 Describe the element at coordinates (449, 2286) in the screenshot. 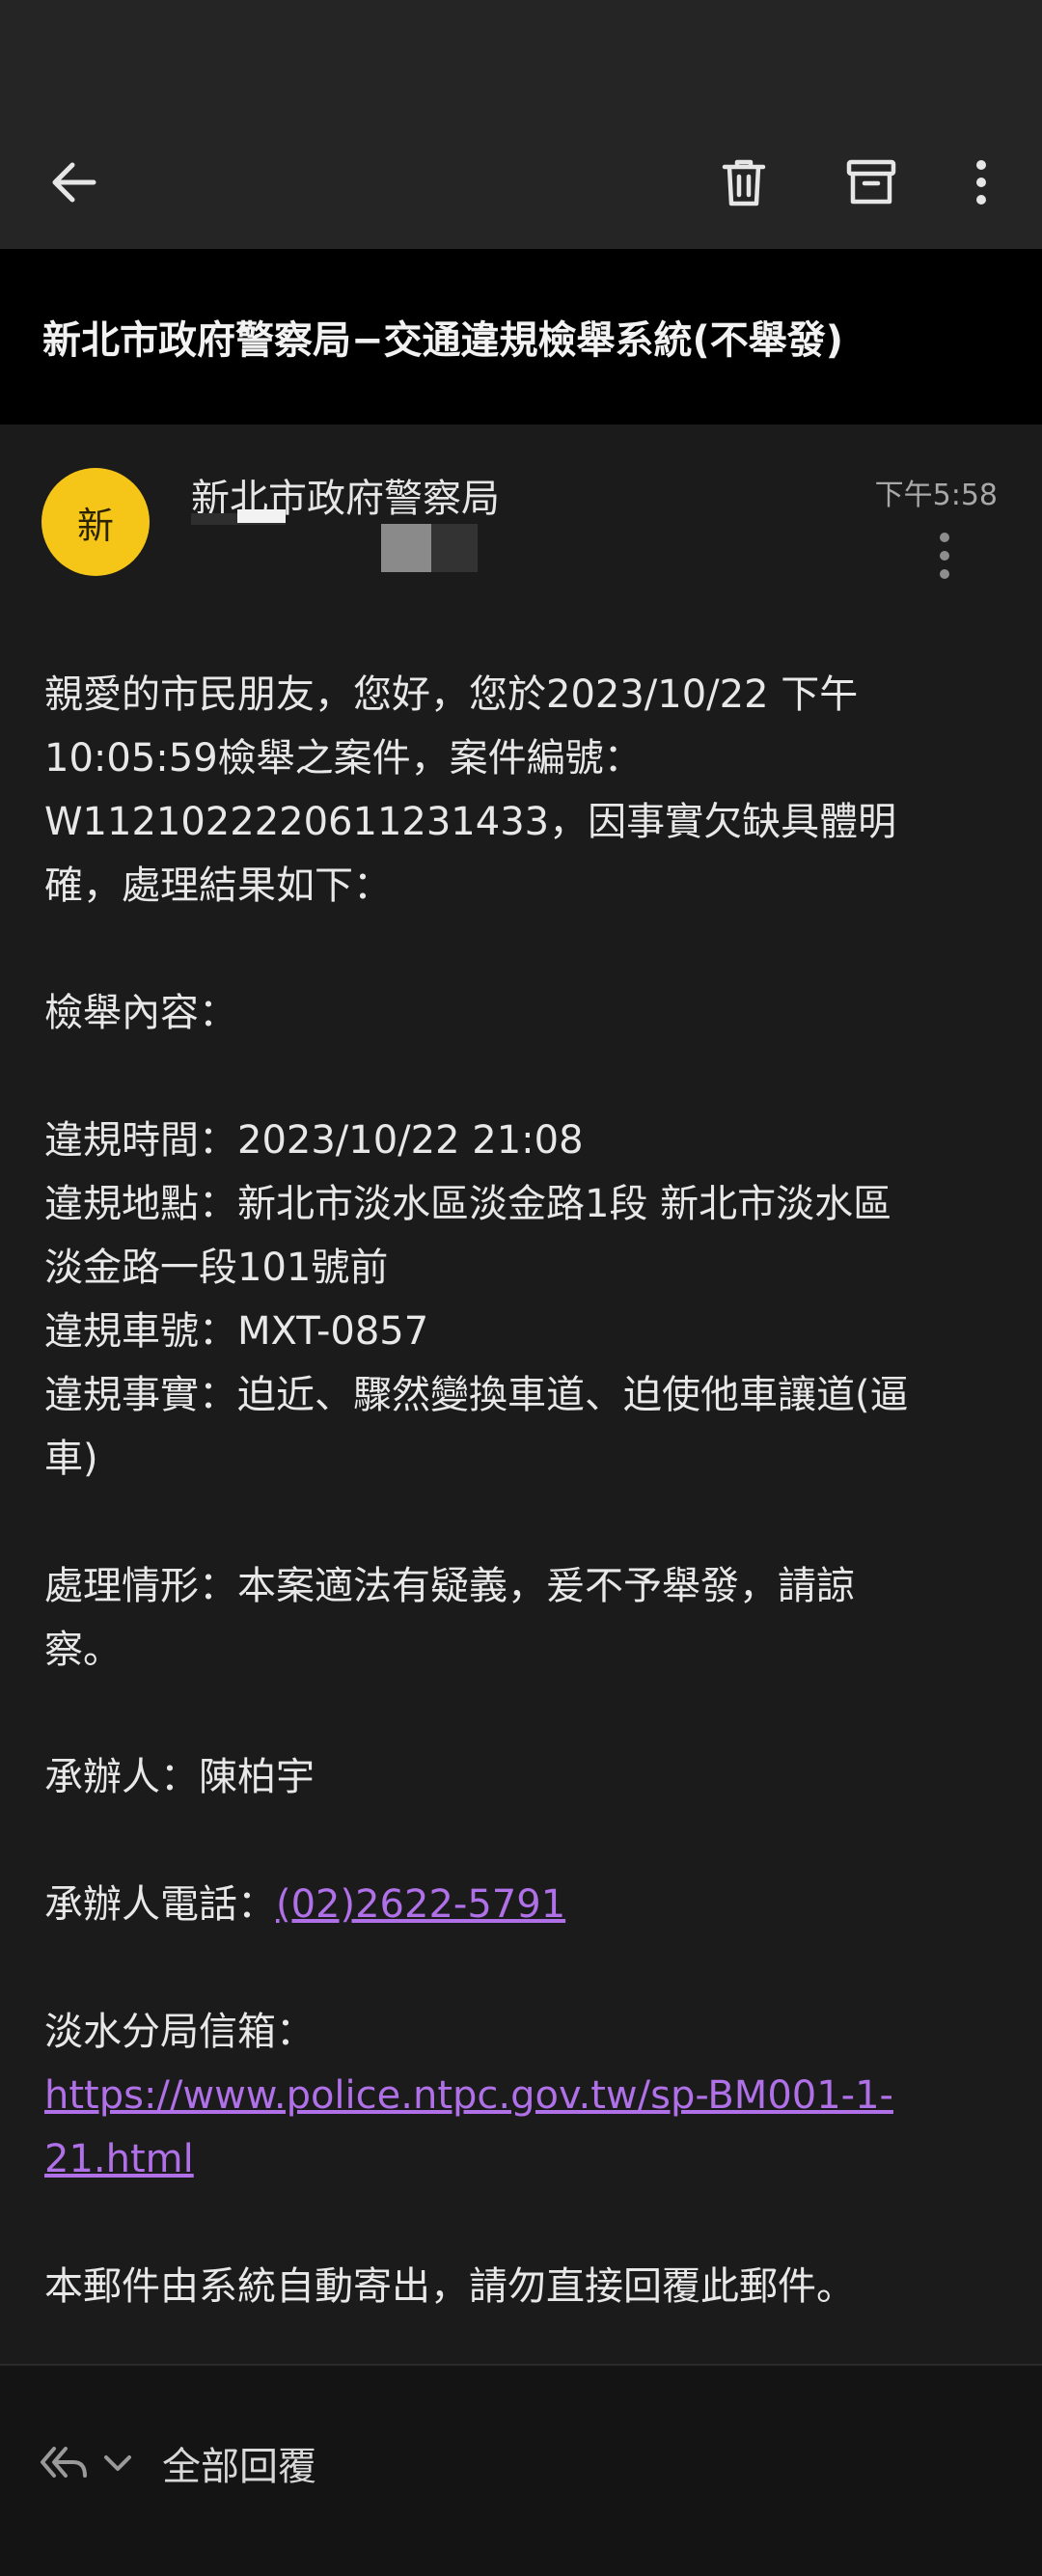

I see `body-line: 本郵件由系統自動寄出，請勿直接回覆此郵件。` at that location.